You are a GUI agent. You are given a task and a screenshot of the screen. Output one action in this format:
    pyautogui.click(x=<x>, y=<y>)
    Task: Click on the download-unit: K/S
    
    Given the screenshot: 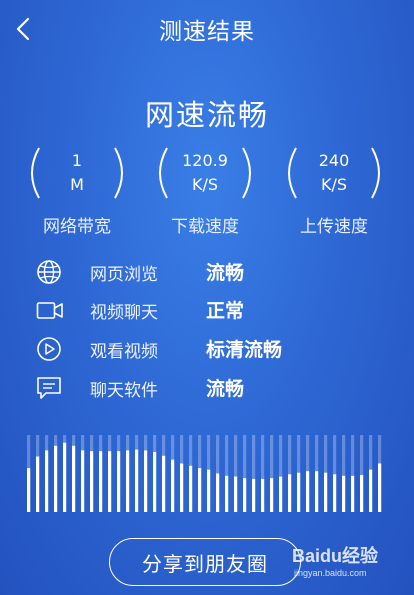 What is the action you would take?
    pyautogui.click(x=205, y=184)
    